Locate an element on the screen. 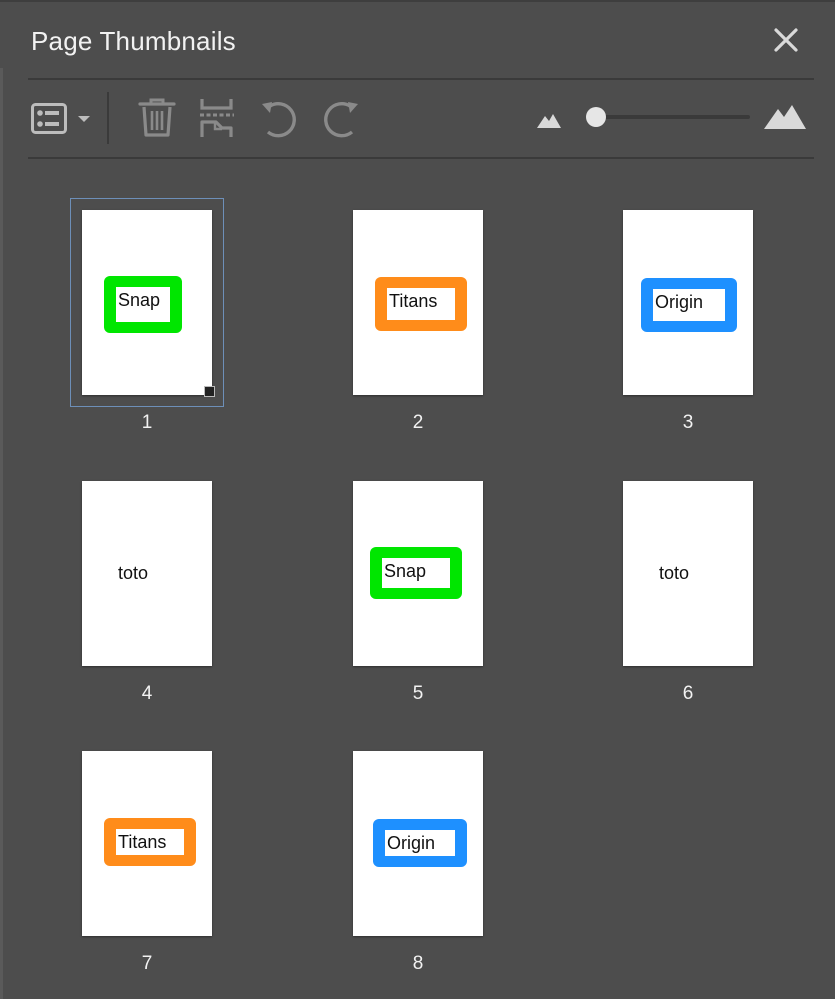  rotate-counterclockwise-icon is located at coordinates (279, 120).